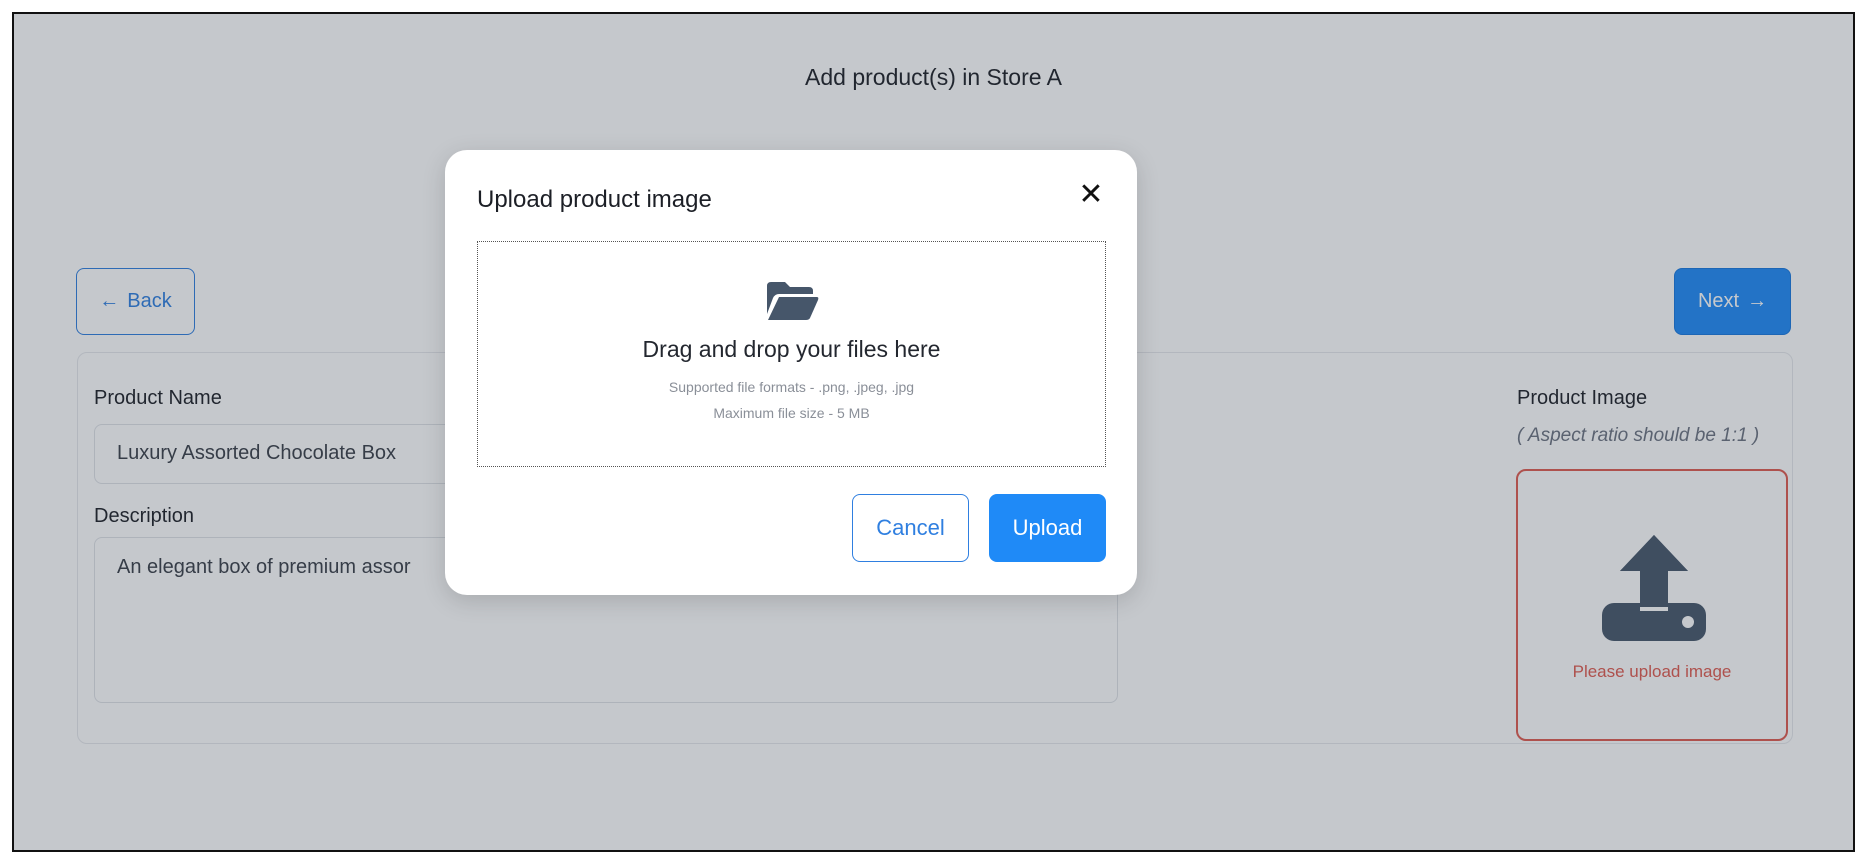  Describe the element at coordinates (791, 413) in the screenshot. I see `max-file-size-text: Maximum file size - 5 MB` at that location.